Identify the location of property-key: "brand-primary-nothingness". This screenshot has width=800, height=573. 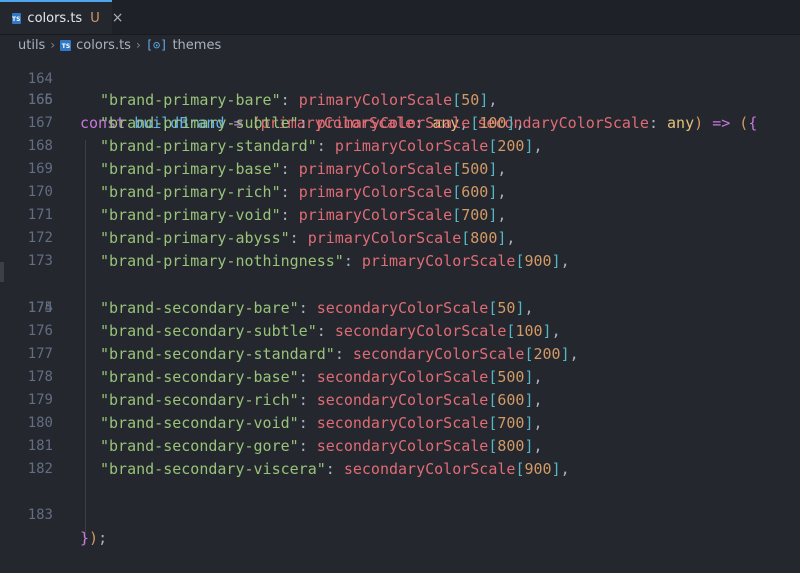
(222, 261).